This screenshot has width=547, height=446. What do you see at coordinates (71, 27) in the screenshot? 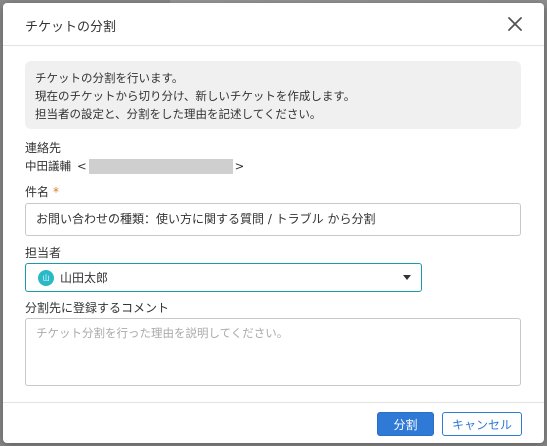
I see `dialog-title: チケットの分割` at bounding box center [71, 27].